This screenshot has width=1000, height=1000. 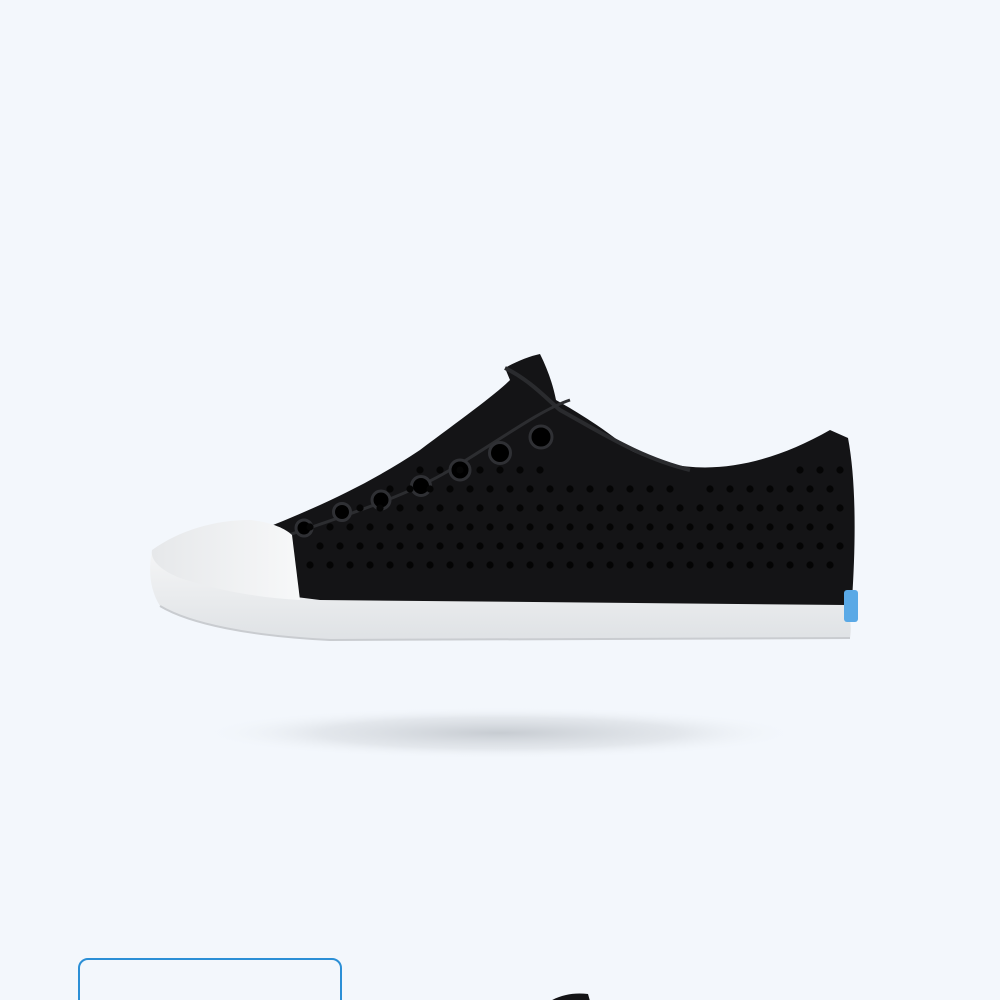 I want to click on sneaker-thumbnail-icon, so click(x=571, y=996).